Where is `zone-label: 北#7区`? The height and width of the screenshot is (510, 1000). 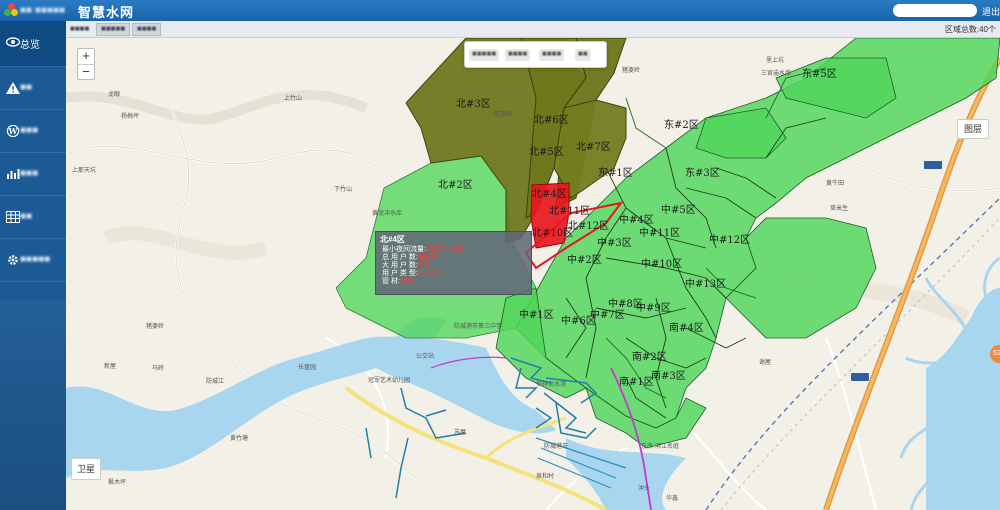 zone-label: 北#7区 is located at coordinates (593, 147).